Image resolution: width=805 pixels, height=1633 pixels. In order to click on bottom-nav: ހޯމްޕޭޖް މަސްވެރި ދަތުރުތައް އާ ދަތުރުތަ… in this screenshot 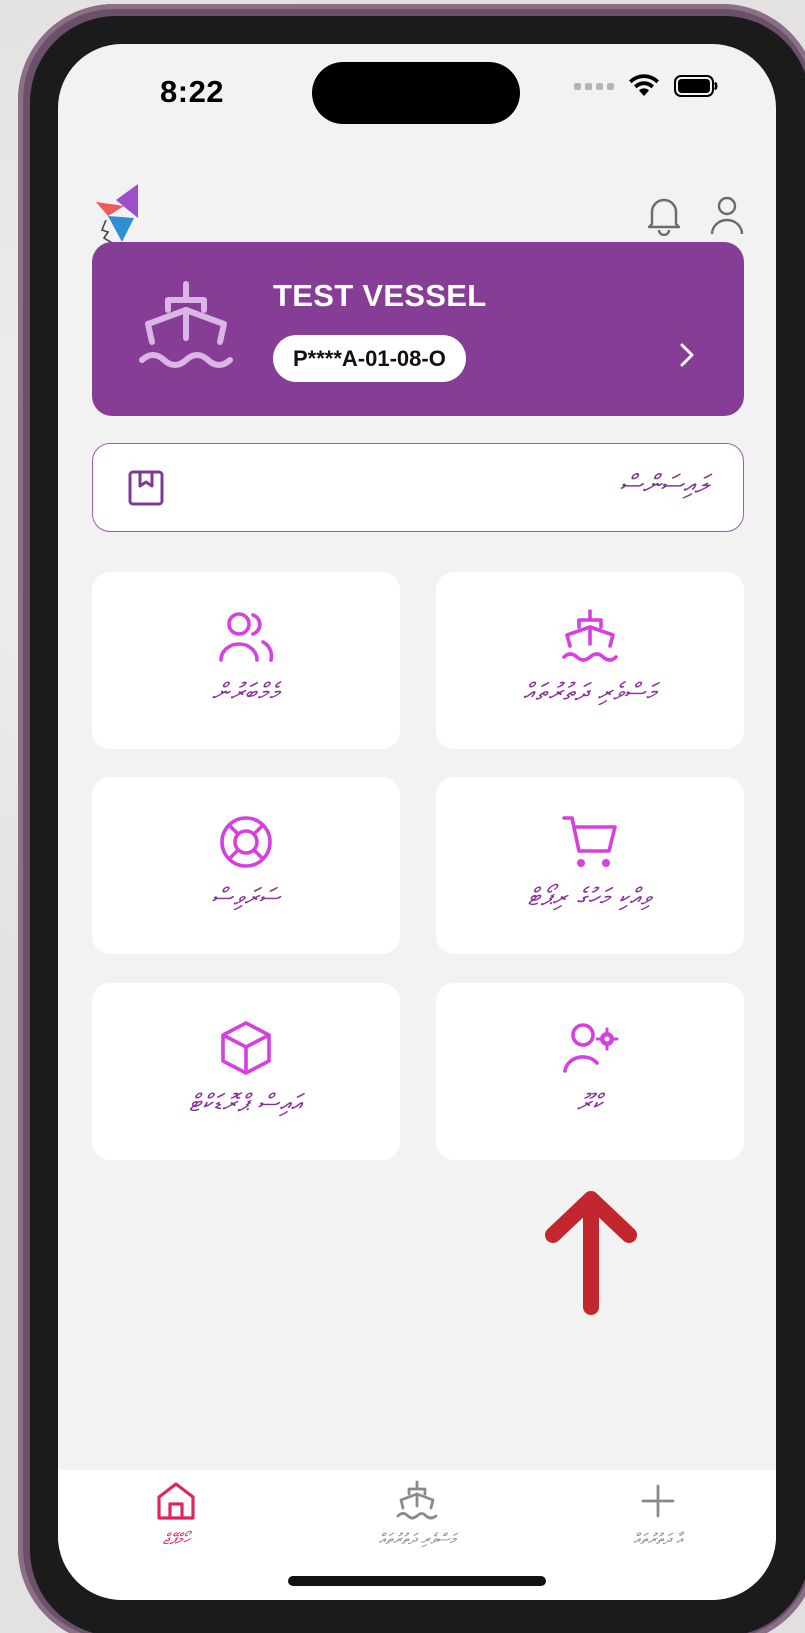, I will do `click(417, 1535)`.